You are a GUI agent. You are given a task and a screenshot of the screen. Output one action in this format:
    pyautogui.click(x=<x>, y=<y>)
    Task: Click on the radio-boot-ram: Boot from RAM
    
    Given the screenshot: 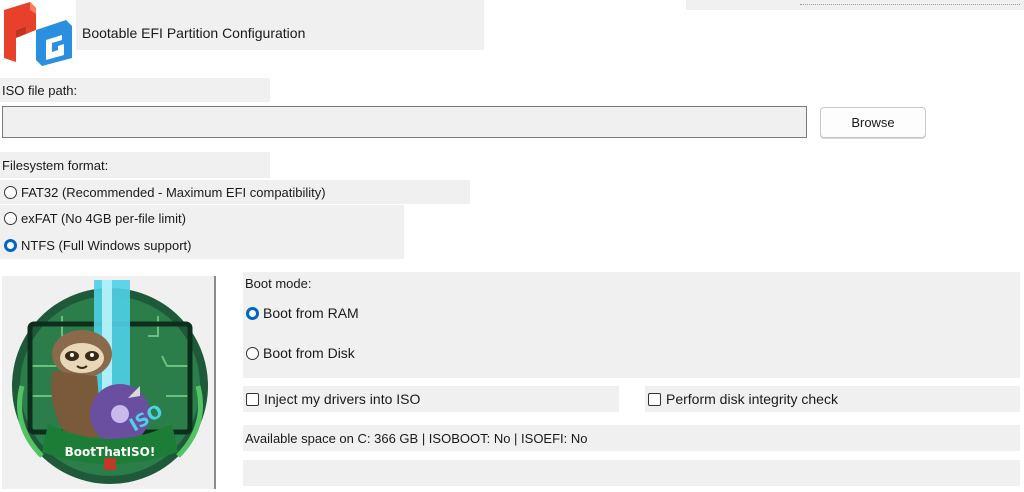 What is the action you would take?
    pyautogui.click(x=346, y=313)
    